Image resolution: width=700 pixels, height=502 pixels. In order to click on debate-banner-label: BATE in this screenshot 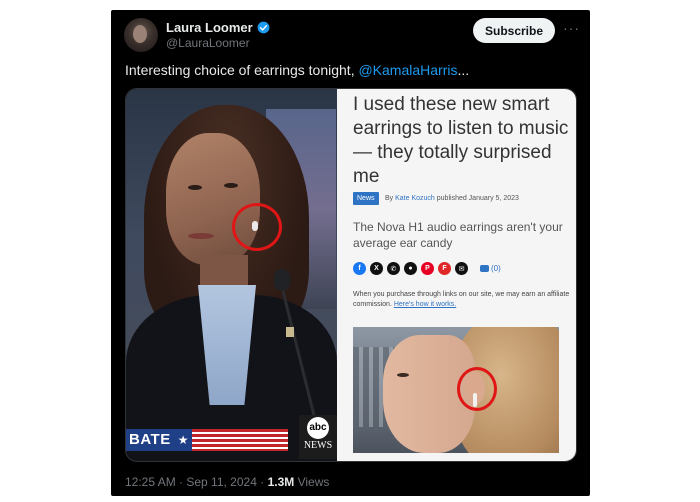, I will do `click(150, 440)`.